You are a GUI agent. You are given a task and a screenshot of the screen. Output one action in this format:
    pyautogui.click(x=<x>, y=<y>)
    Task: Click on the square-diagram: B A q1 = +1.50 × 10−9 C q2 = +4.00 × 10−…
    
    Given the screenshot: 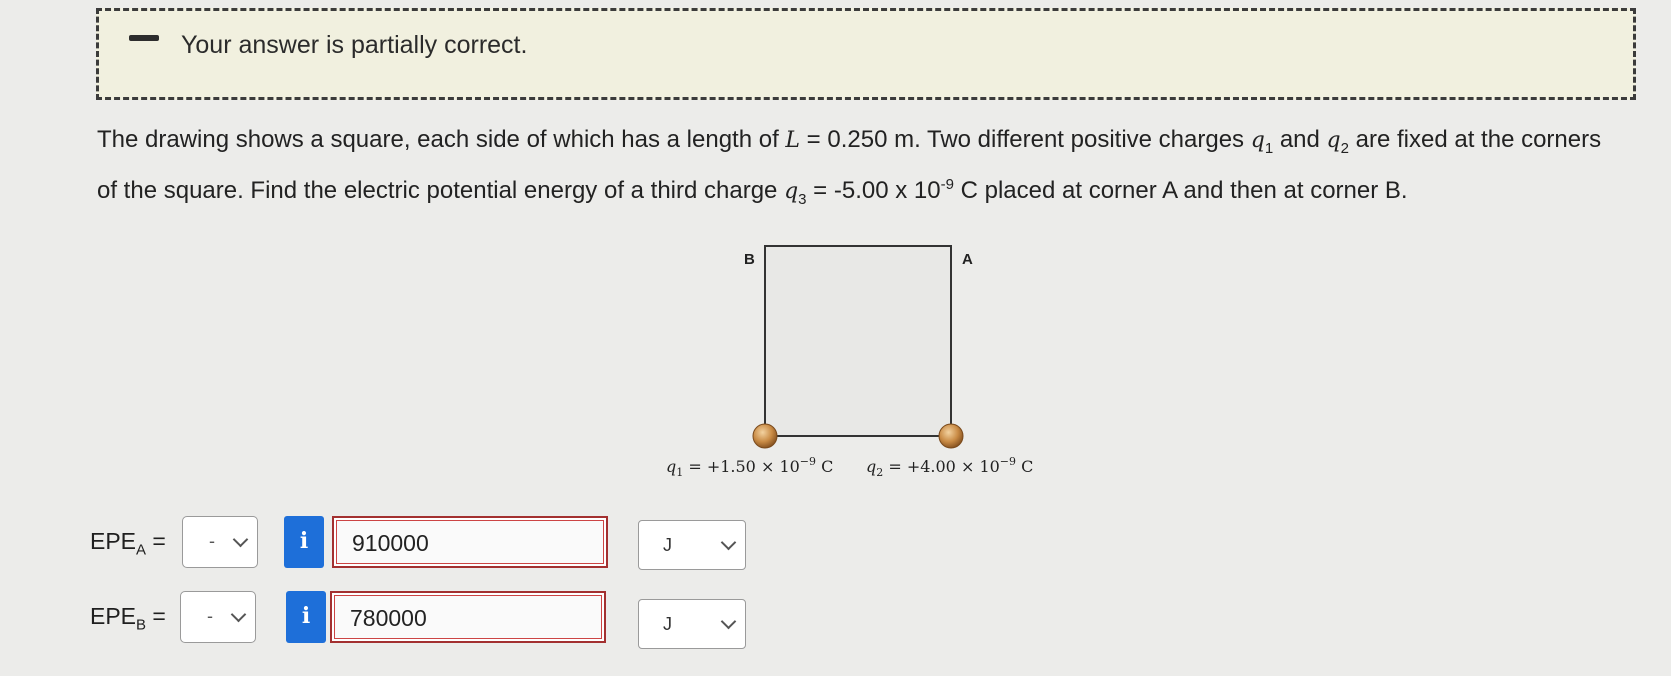 What is the action you would take?
    pyautogui.click(x=849, y=360)
    